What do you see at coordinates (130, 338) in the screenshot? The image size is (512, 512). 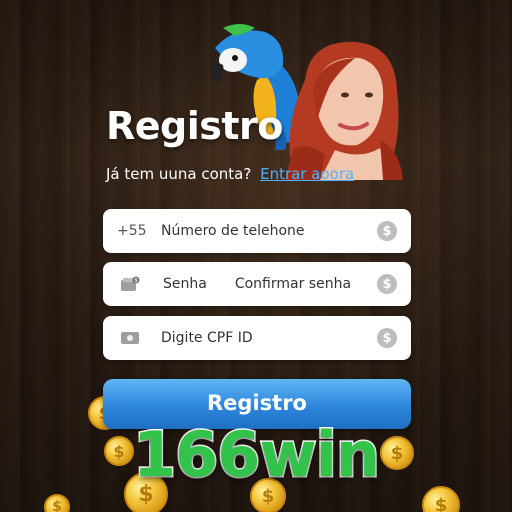 I see `id-card-icon` at bounding box center [130, 338].